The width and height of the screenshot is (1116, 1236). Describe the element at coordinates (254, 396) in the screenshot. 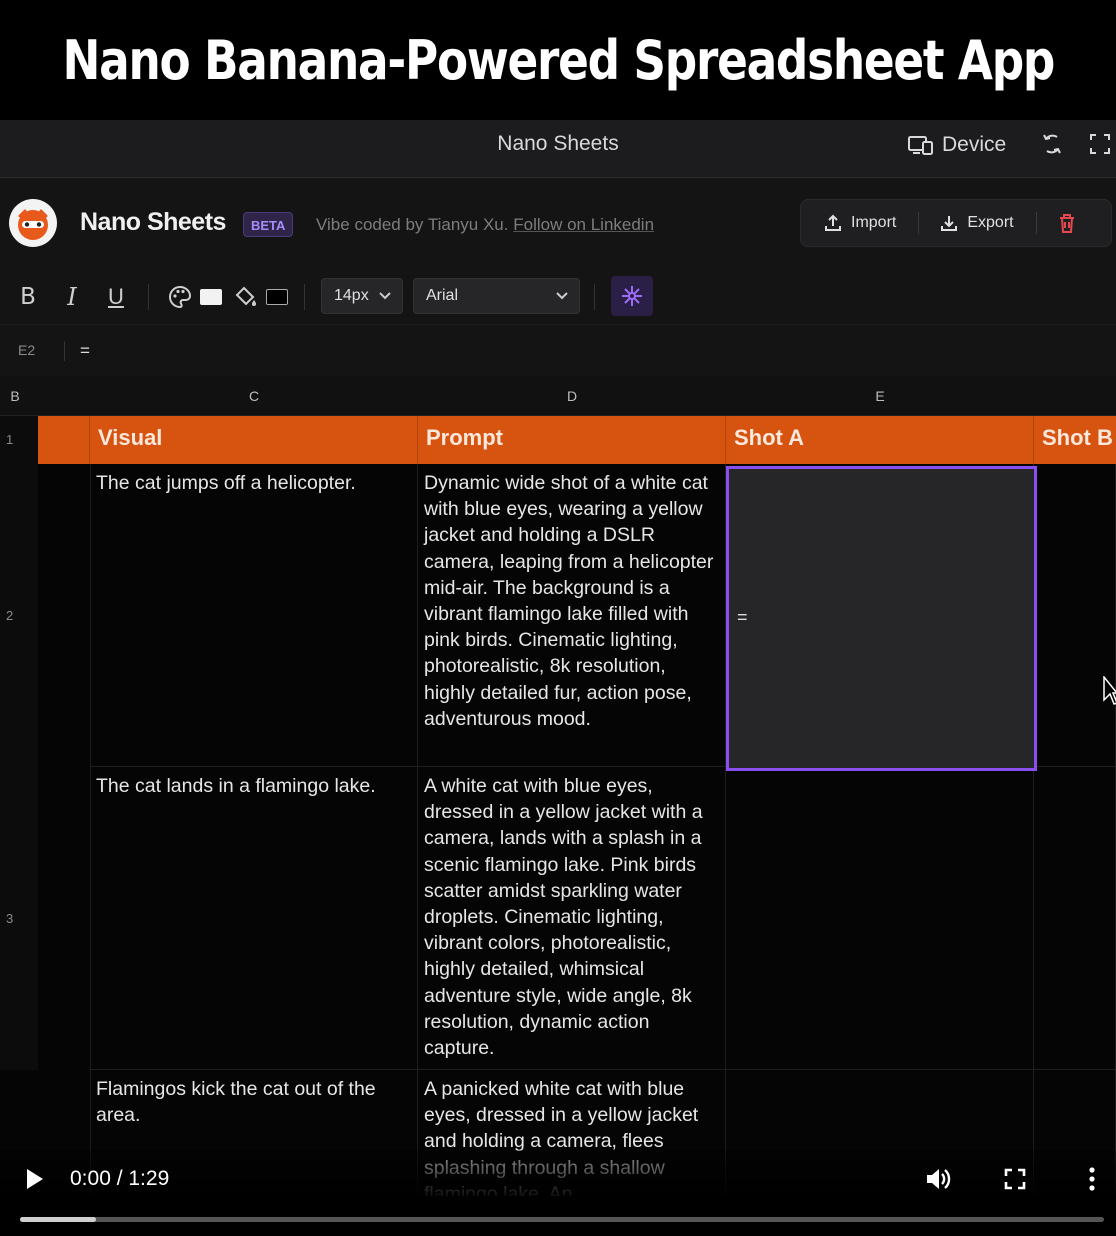

I see `column-header-c: C` at that location.